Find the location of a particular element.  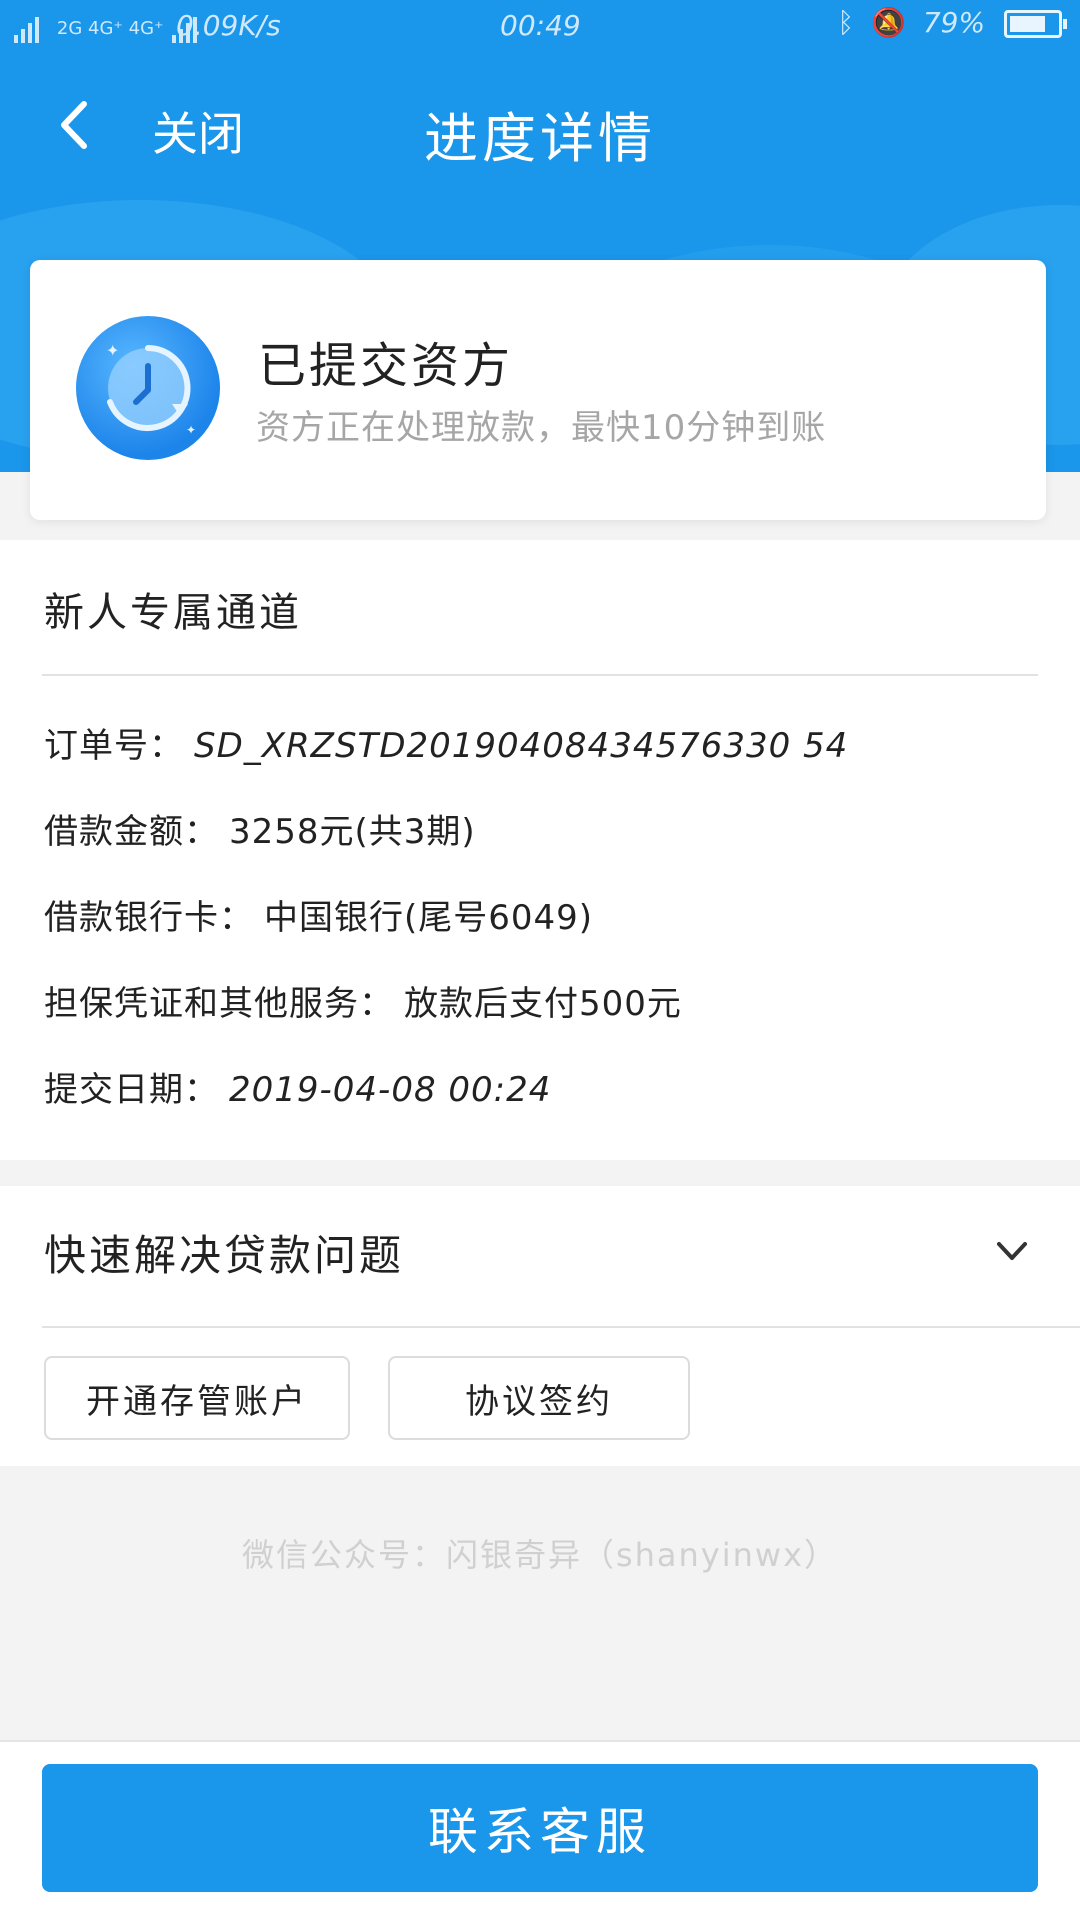

battery-fill is located at coordinates (1027, 24).